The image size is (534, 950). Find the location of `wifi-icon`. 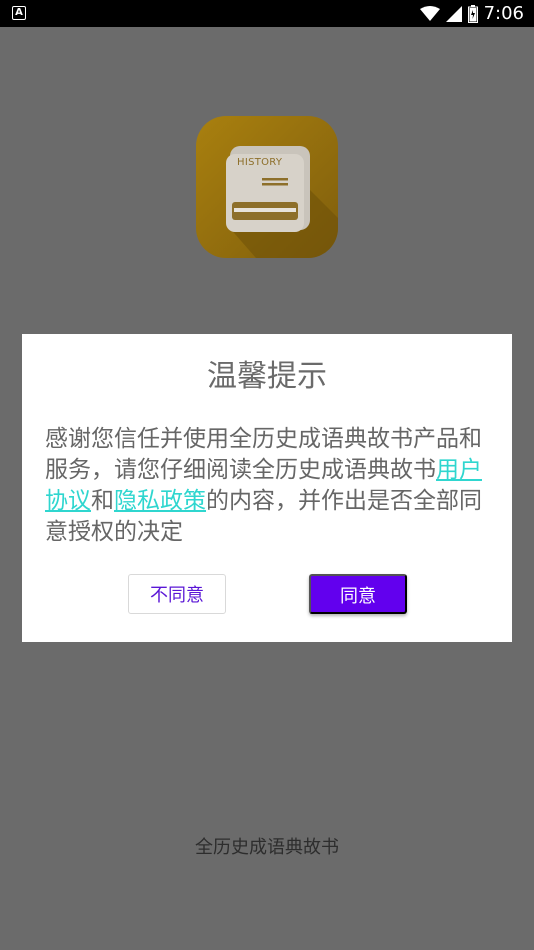

wifi-icon is located at coordinates (429, 13).